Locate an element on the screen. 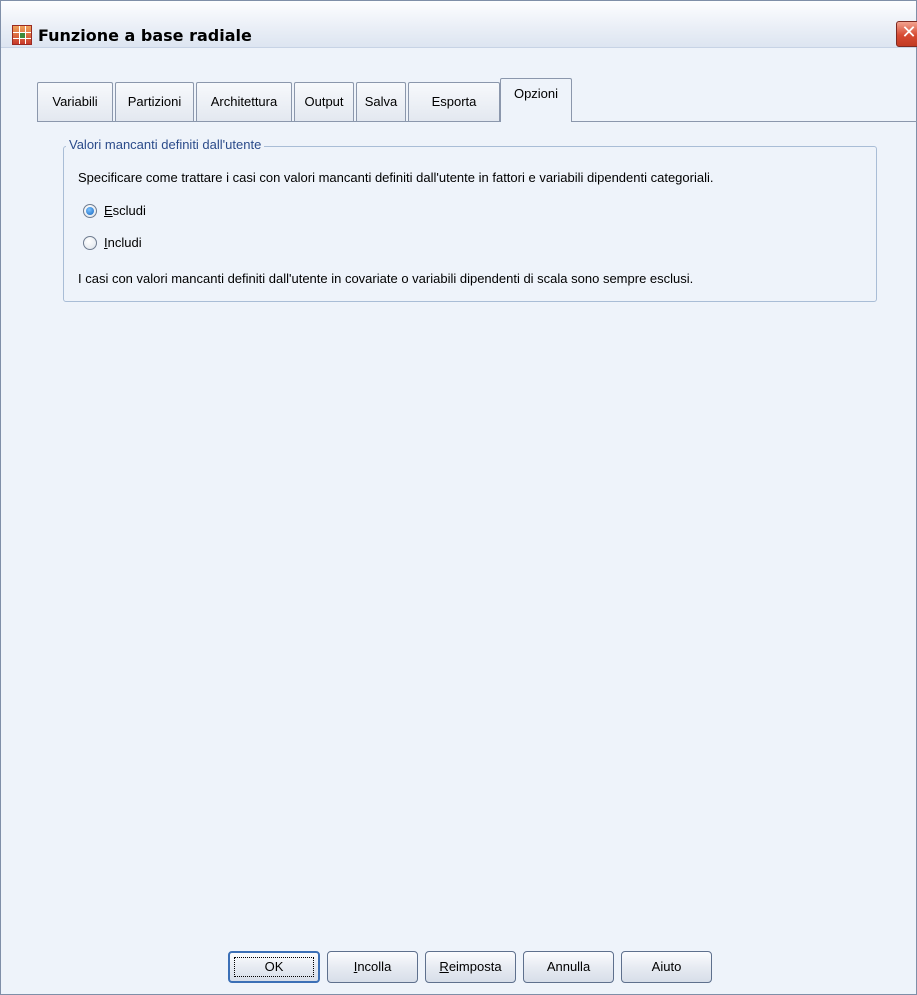 The height and width of the screenshot is (995, 917). reset-button-label: eimposta is located at coordinates (475, 966).